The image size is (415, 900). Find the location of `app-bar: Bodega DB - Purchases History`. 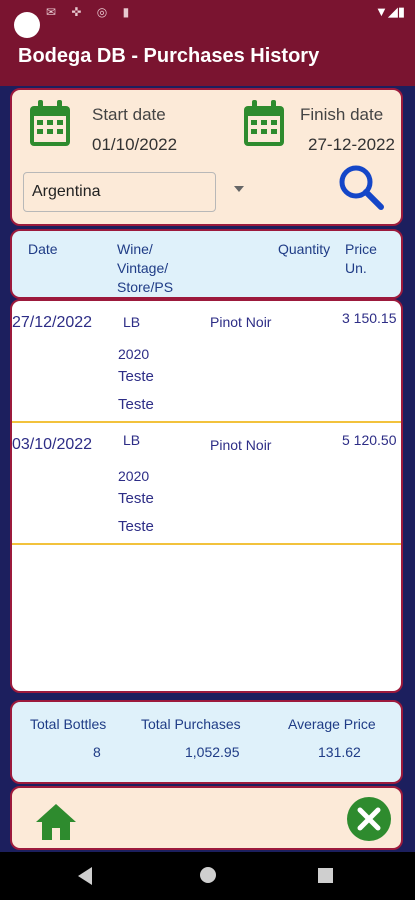

app-bar: Bodega DB - Purchases History is located at coordinates (207, 57).